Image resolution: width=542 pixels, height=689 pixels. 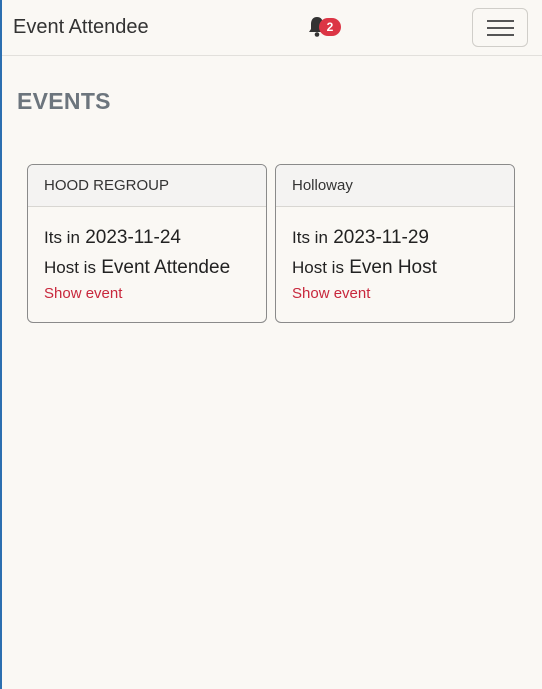 I want to click on event-host: Even Host, so click(x=393, y=267).